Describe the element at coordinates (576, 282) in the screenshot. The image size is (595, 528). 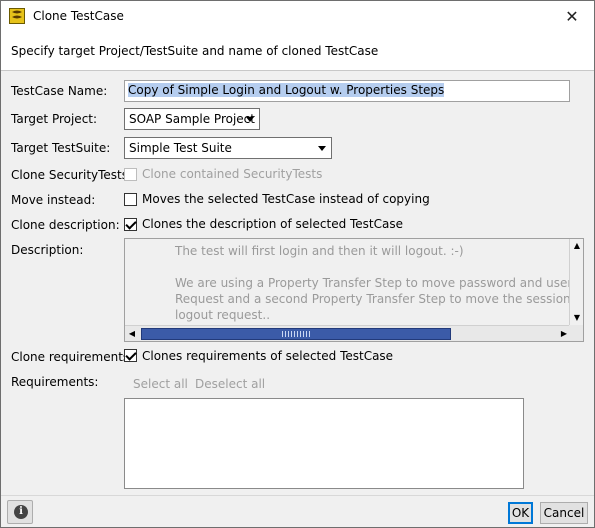
I see `description-vertical-scrollbar: ▲ ▼` at that location.